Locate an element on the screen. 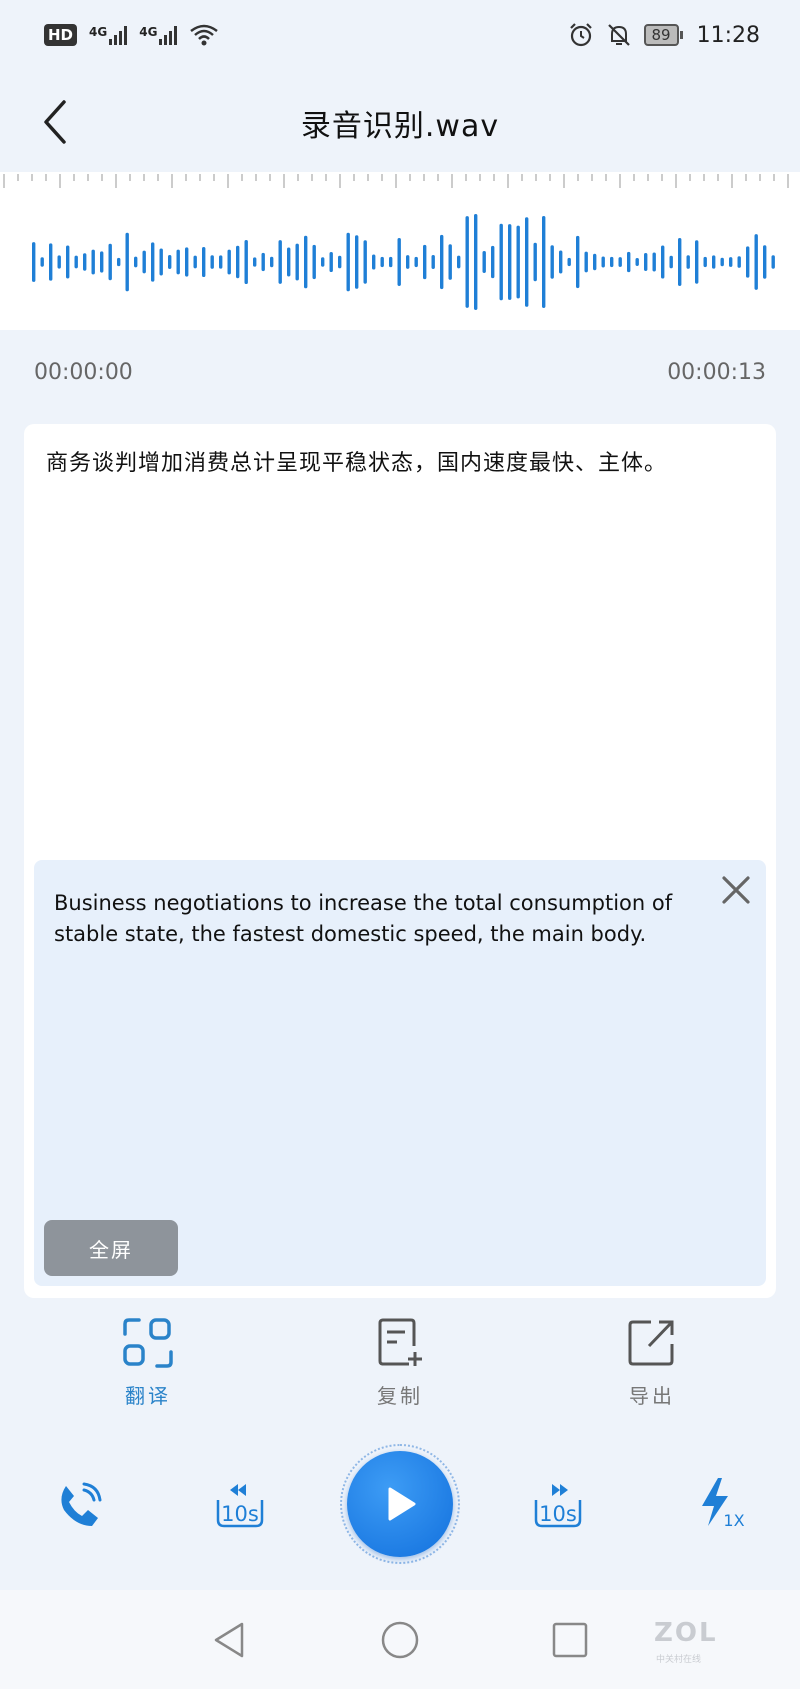 This screenshot has height=1689, width=800. play-button is located at coordinates (400, 1504).